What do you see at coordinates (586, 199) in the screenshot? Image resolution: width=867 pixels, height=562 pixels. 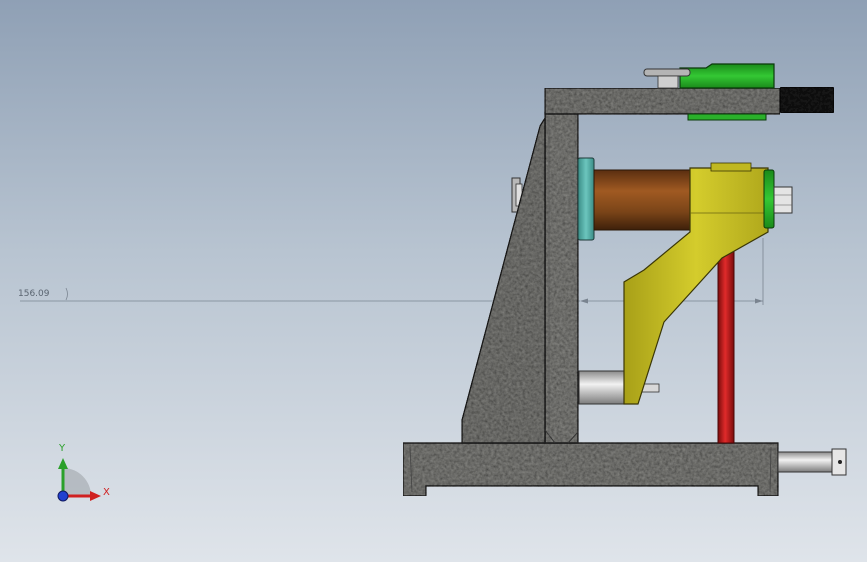 I see `teal-collar` at bounding box center [586, 199].